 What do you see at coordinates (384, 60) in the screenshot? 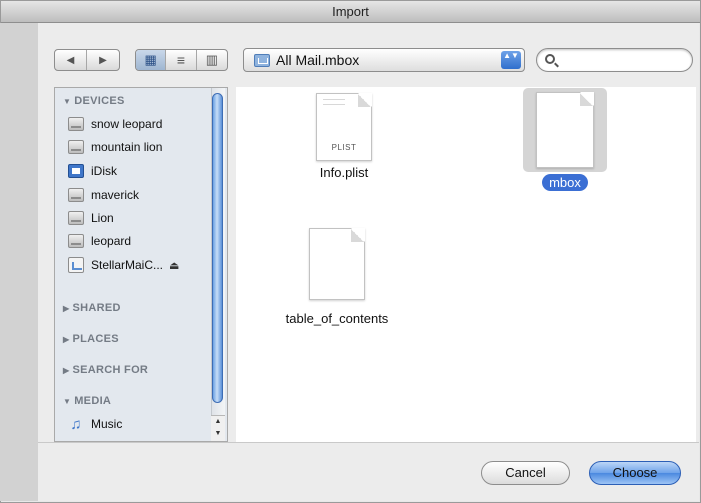
I see `location-popup: All Mail.mbox ▲▼` at bounding box center [384, 60].